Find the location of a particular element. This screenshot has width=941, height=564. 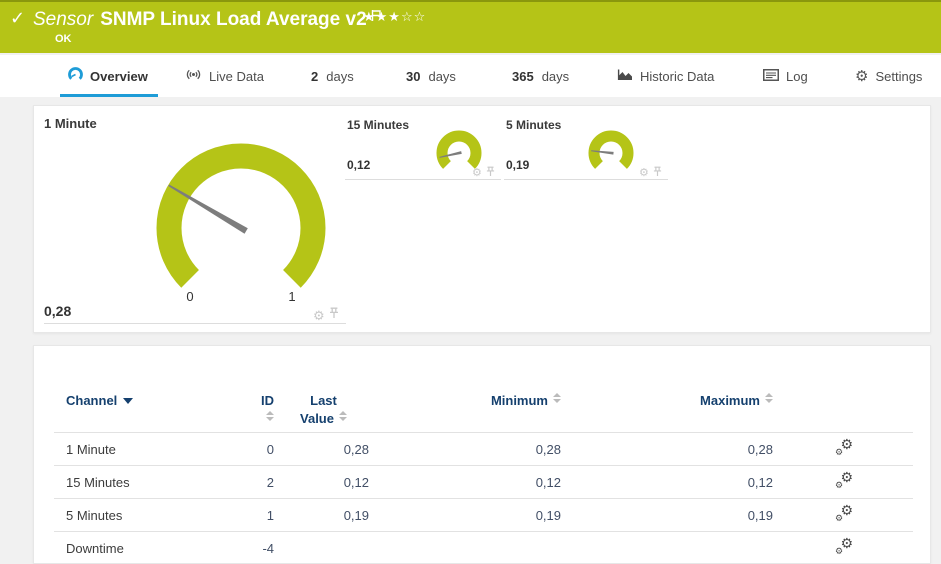

channel-name-cell: 1 Minute is located at coordinates (151, 449).